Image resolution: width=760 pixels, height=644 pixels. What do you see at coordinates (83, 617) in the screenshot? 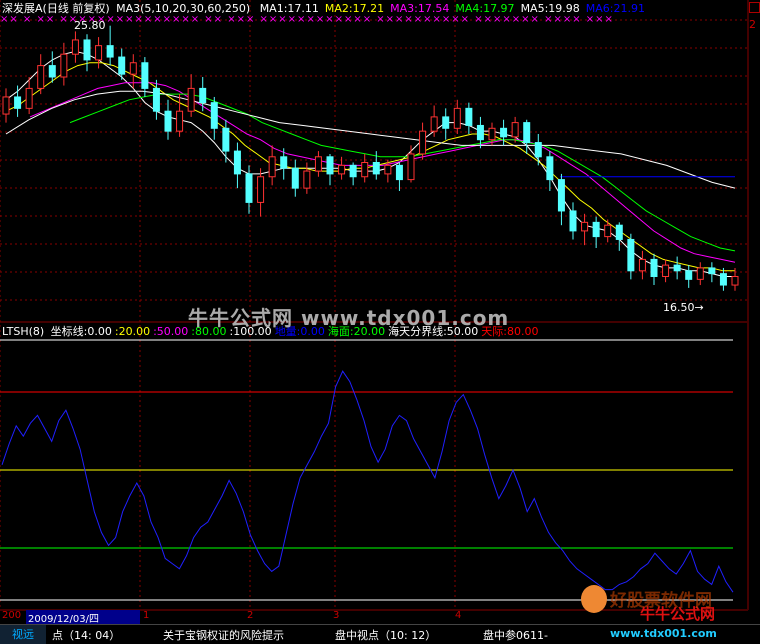
I see `cursor-date: 2009/12/03/四` at bounding box center [83, 617].